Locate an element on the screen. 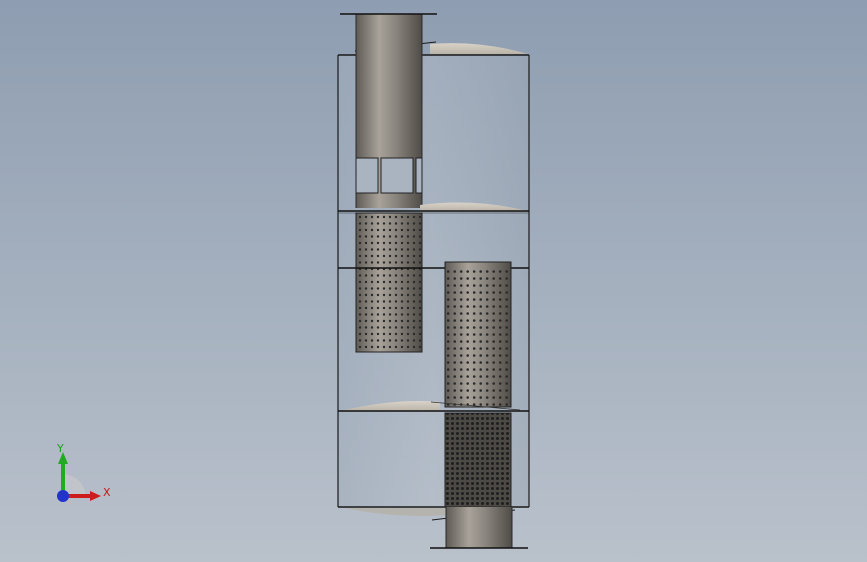 The height and width of the screenshot is (562, 867). inlet-pipe-windows is located at coordinates (389, 175).